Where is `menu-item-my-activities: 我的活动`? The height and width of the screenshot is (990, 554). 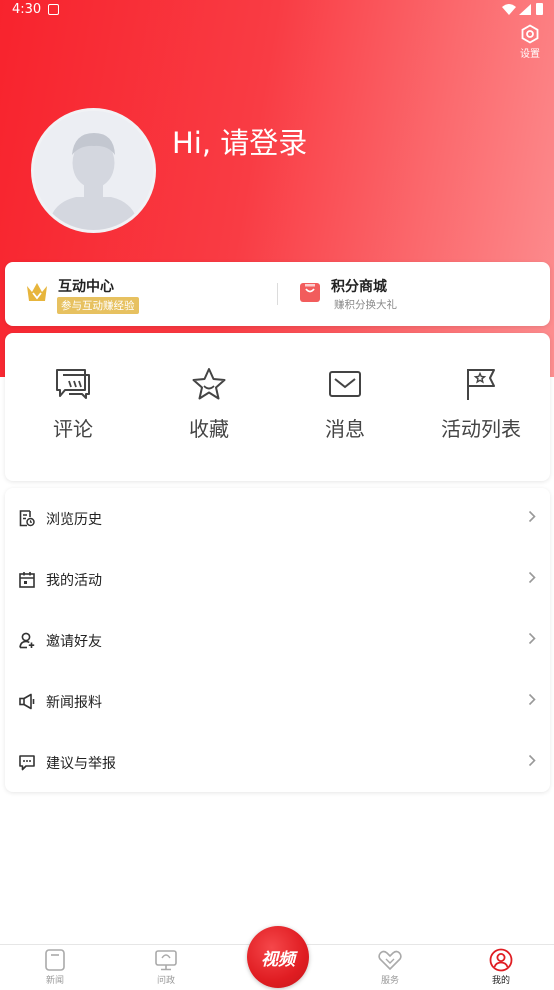 menu-item-my-activities: 我的活动 is located at coordinates (277, 579).